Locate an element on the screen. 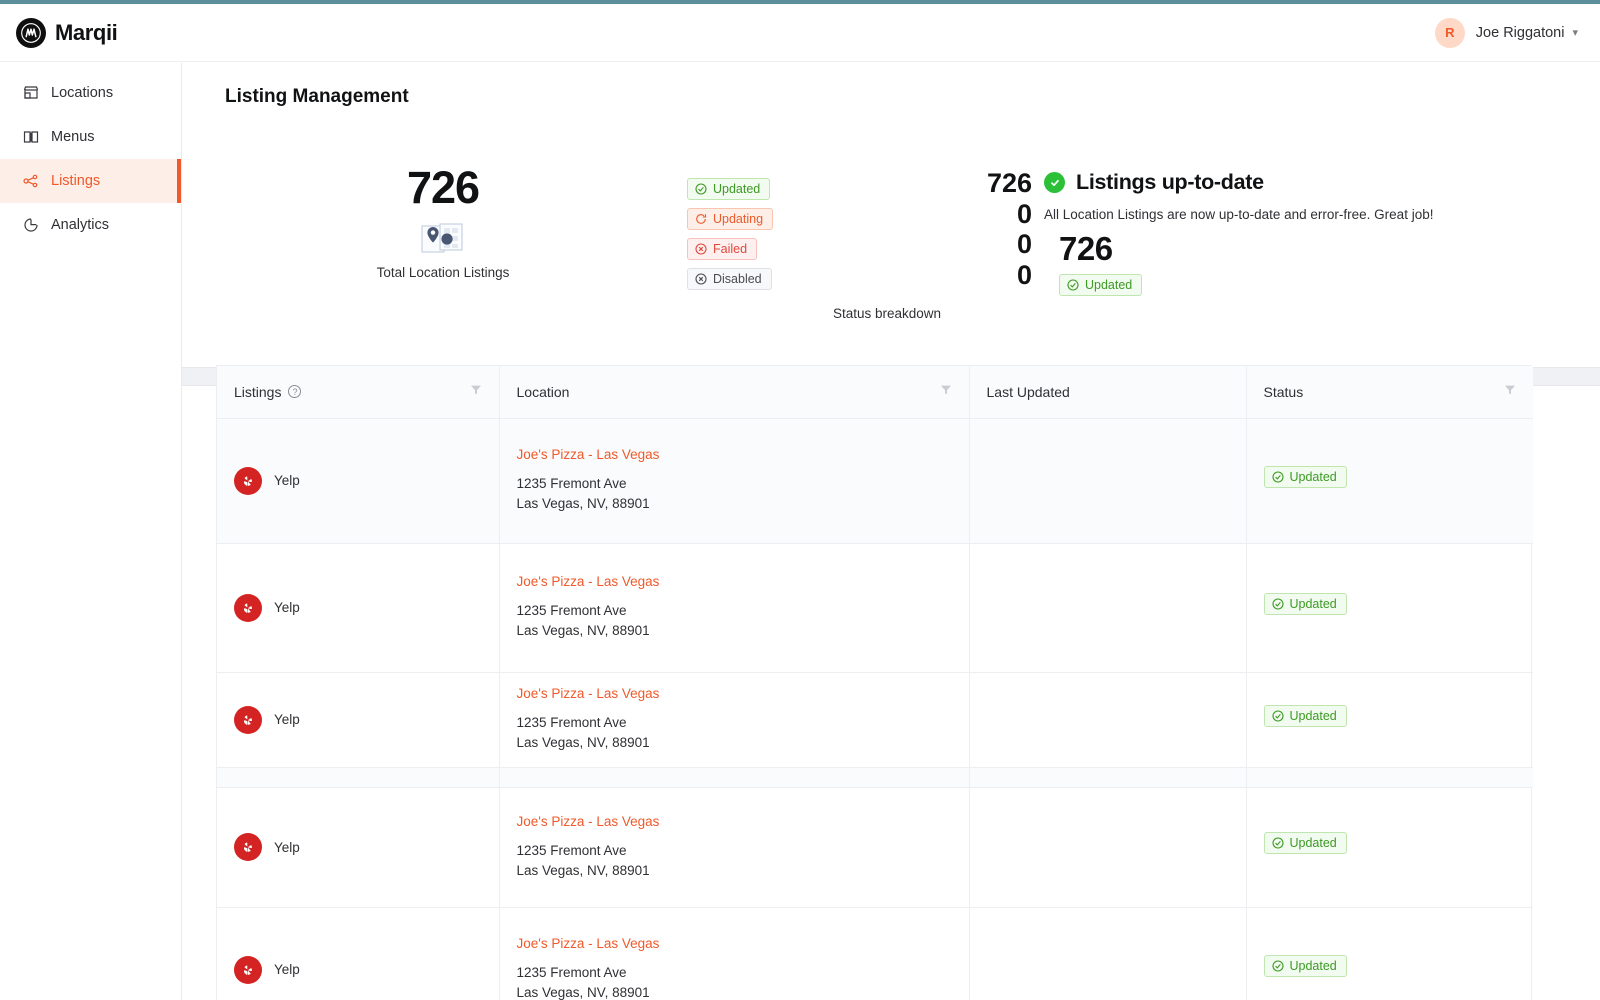  brand-name: Marqii is located at coordinates (86, 32).